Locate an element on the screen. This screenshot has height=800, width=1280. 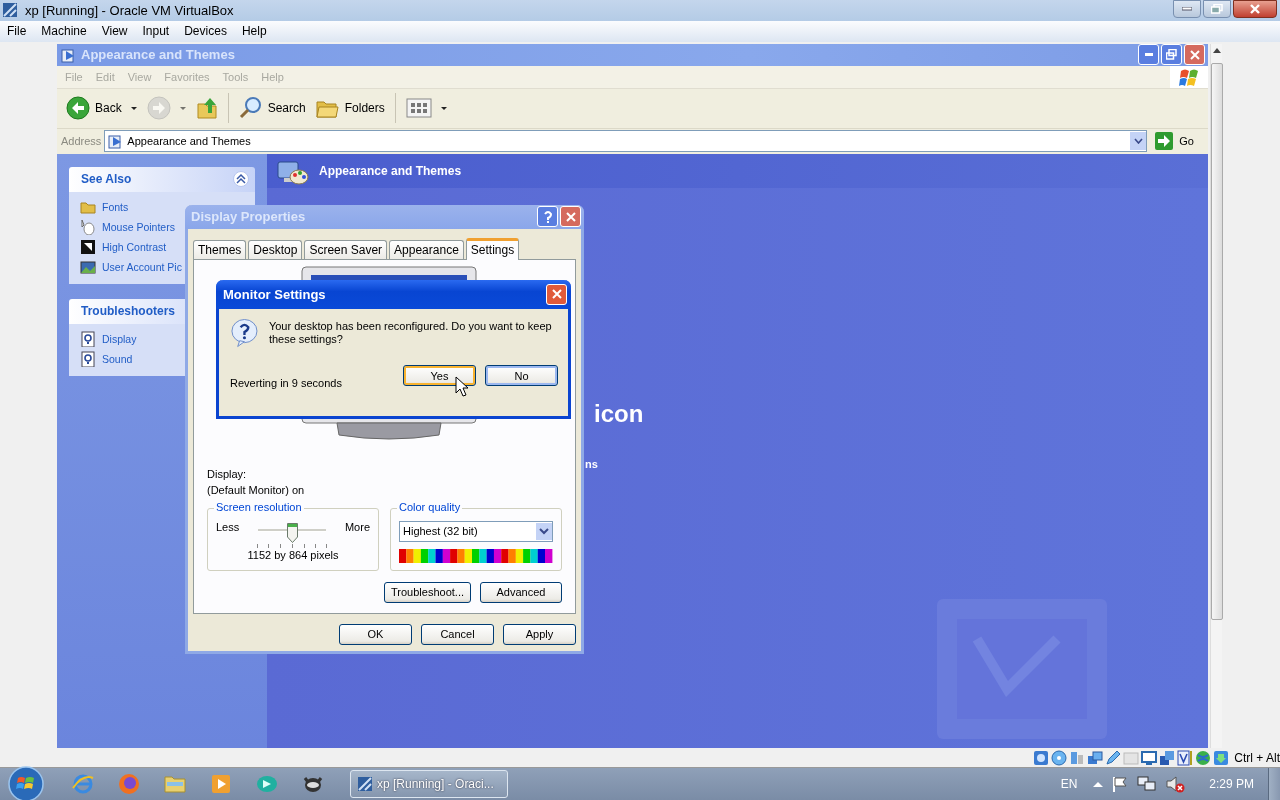
dialog-button: No is located at coordinates (521, 376).